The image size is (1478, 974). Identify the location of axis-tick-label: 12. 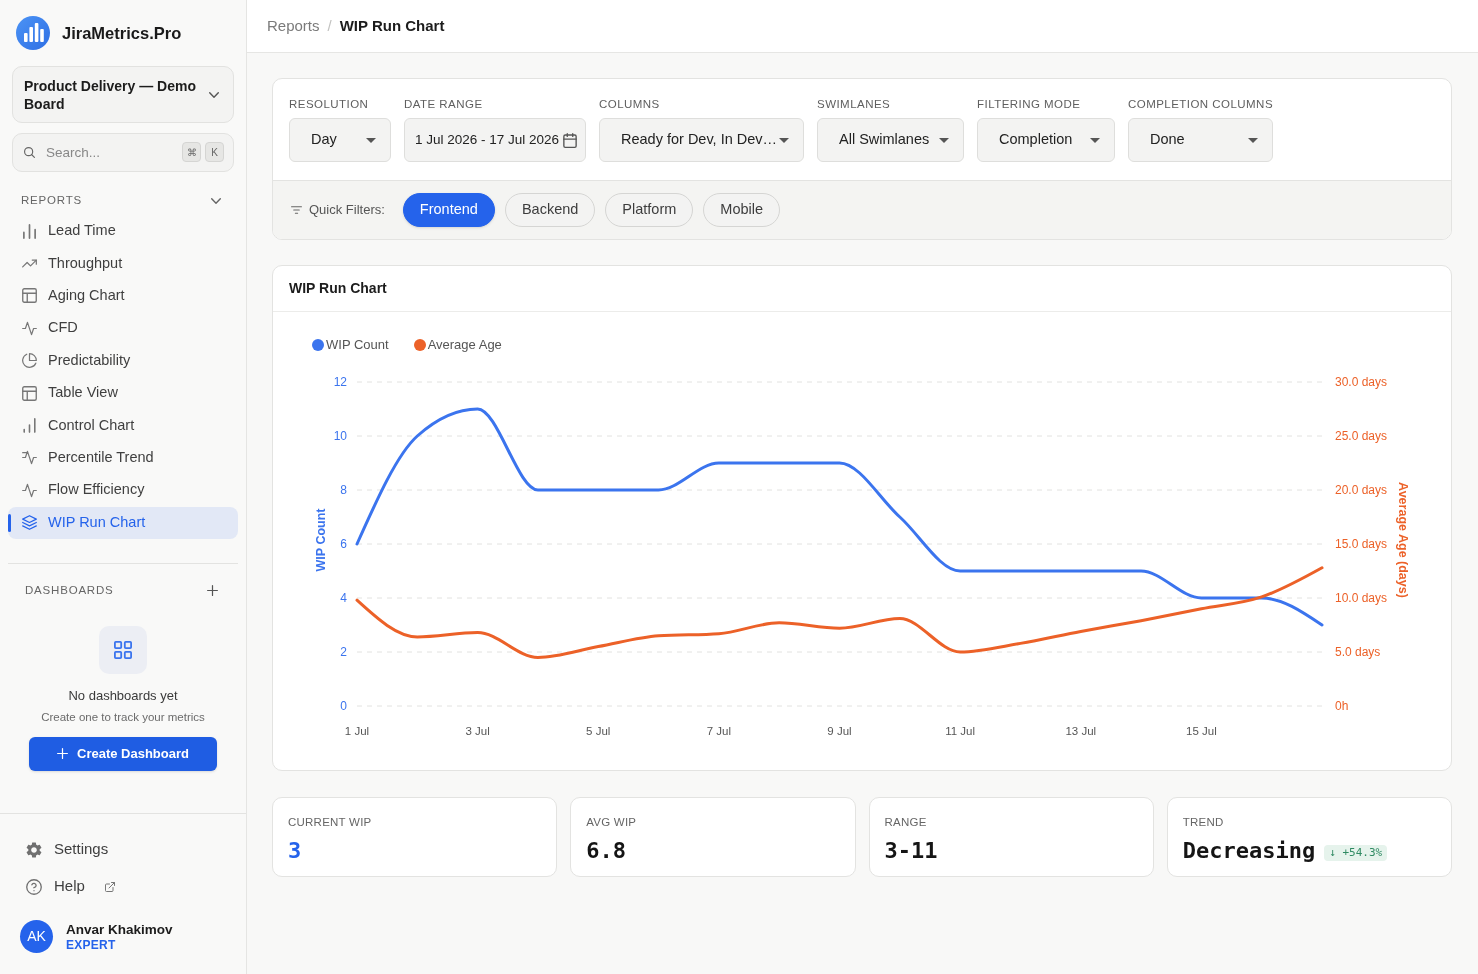
(340, 382).